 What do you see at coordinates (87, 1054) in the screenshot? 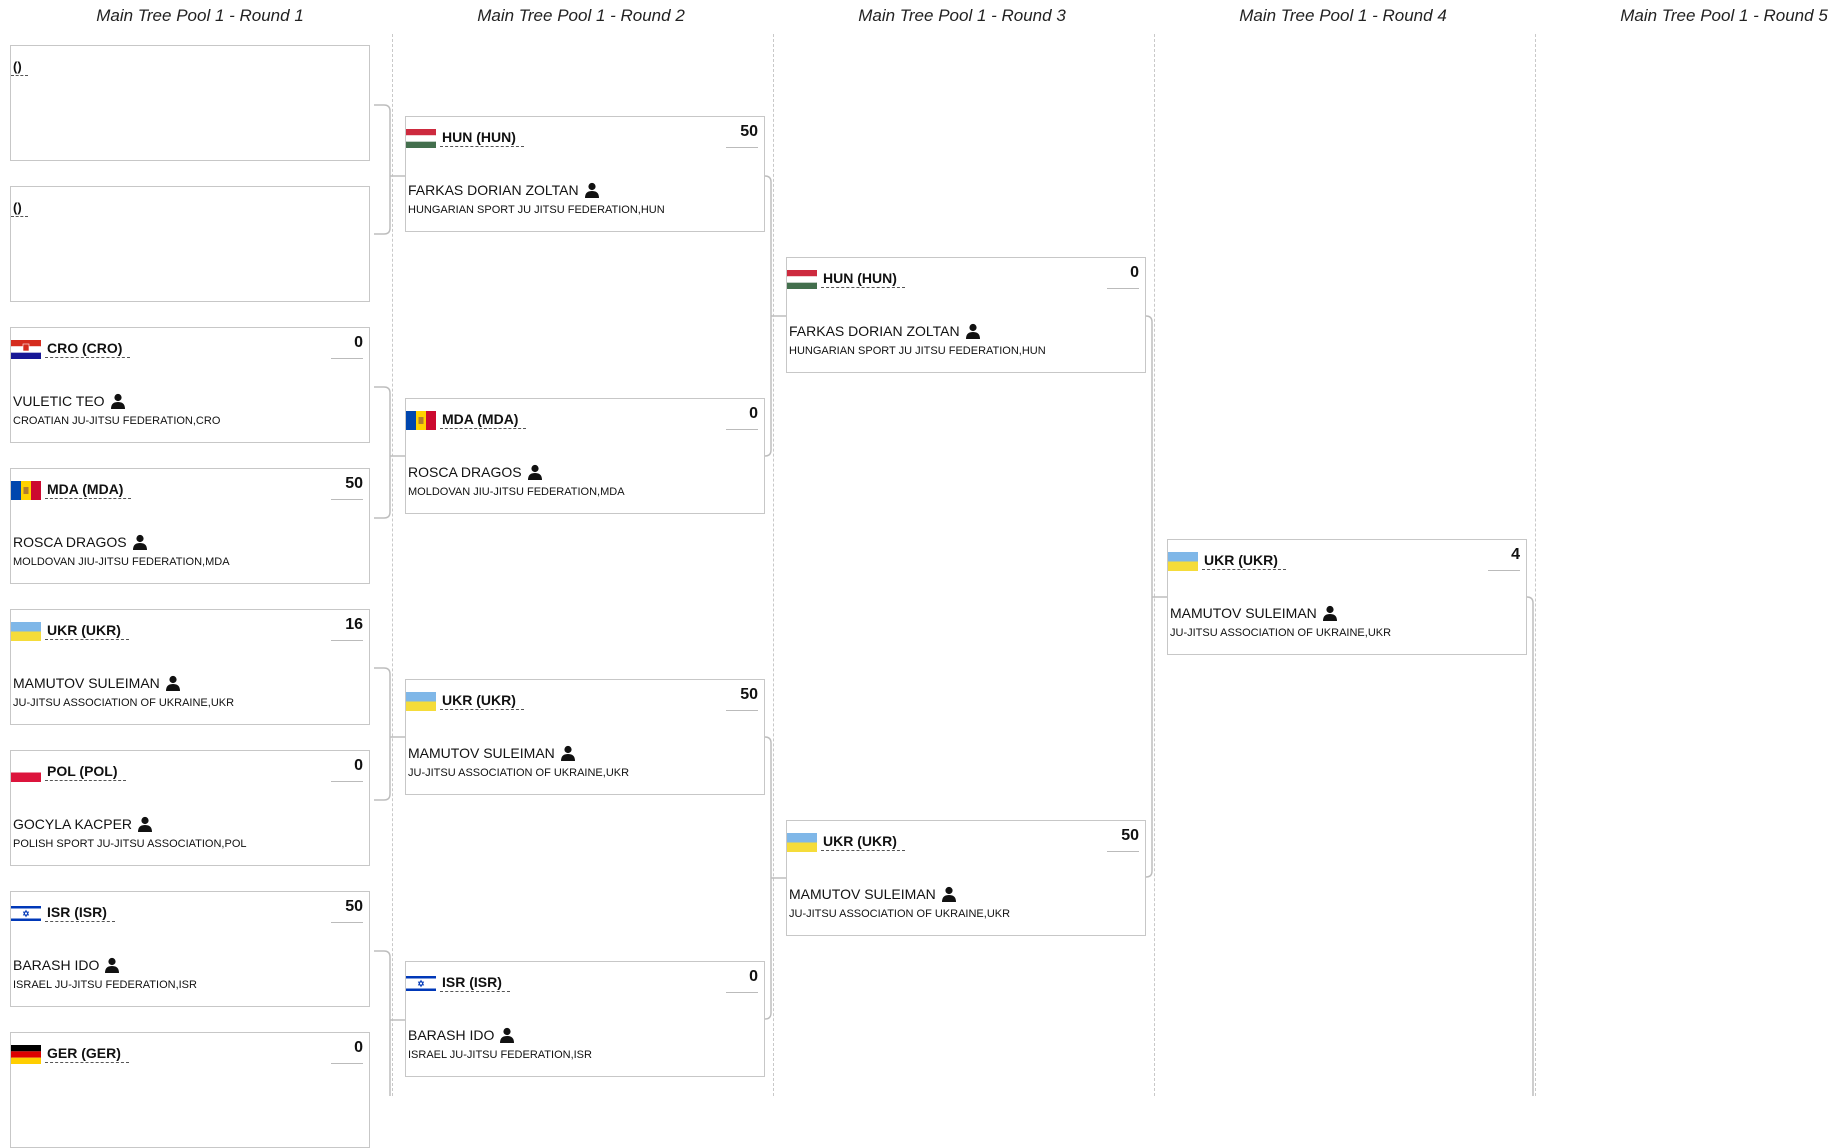
I see `team-name-link: GER (GER)` at bounding box center [87, 1054].